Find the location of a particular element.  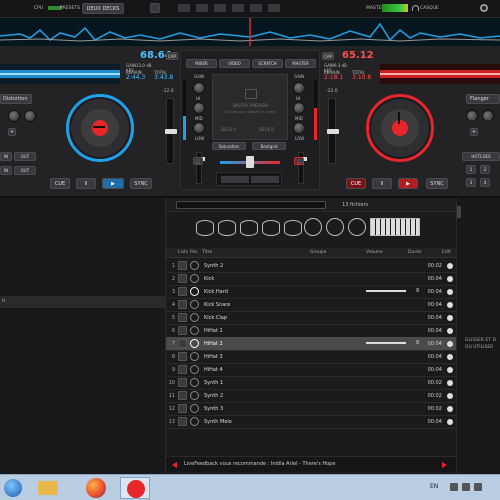

left-loop-button-1: IN is located at coordinates (6, 170).